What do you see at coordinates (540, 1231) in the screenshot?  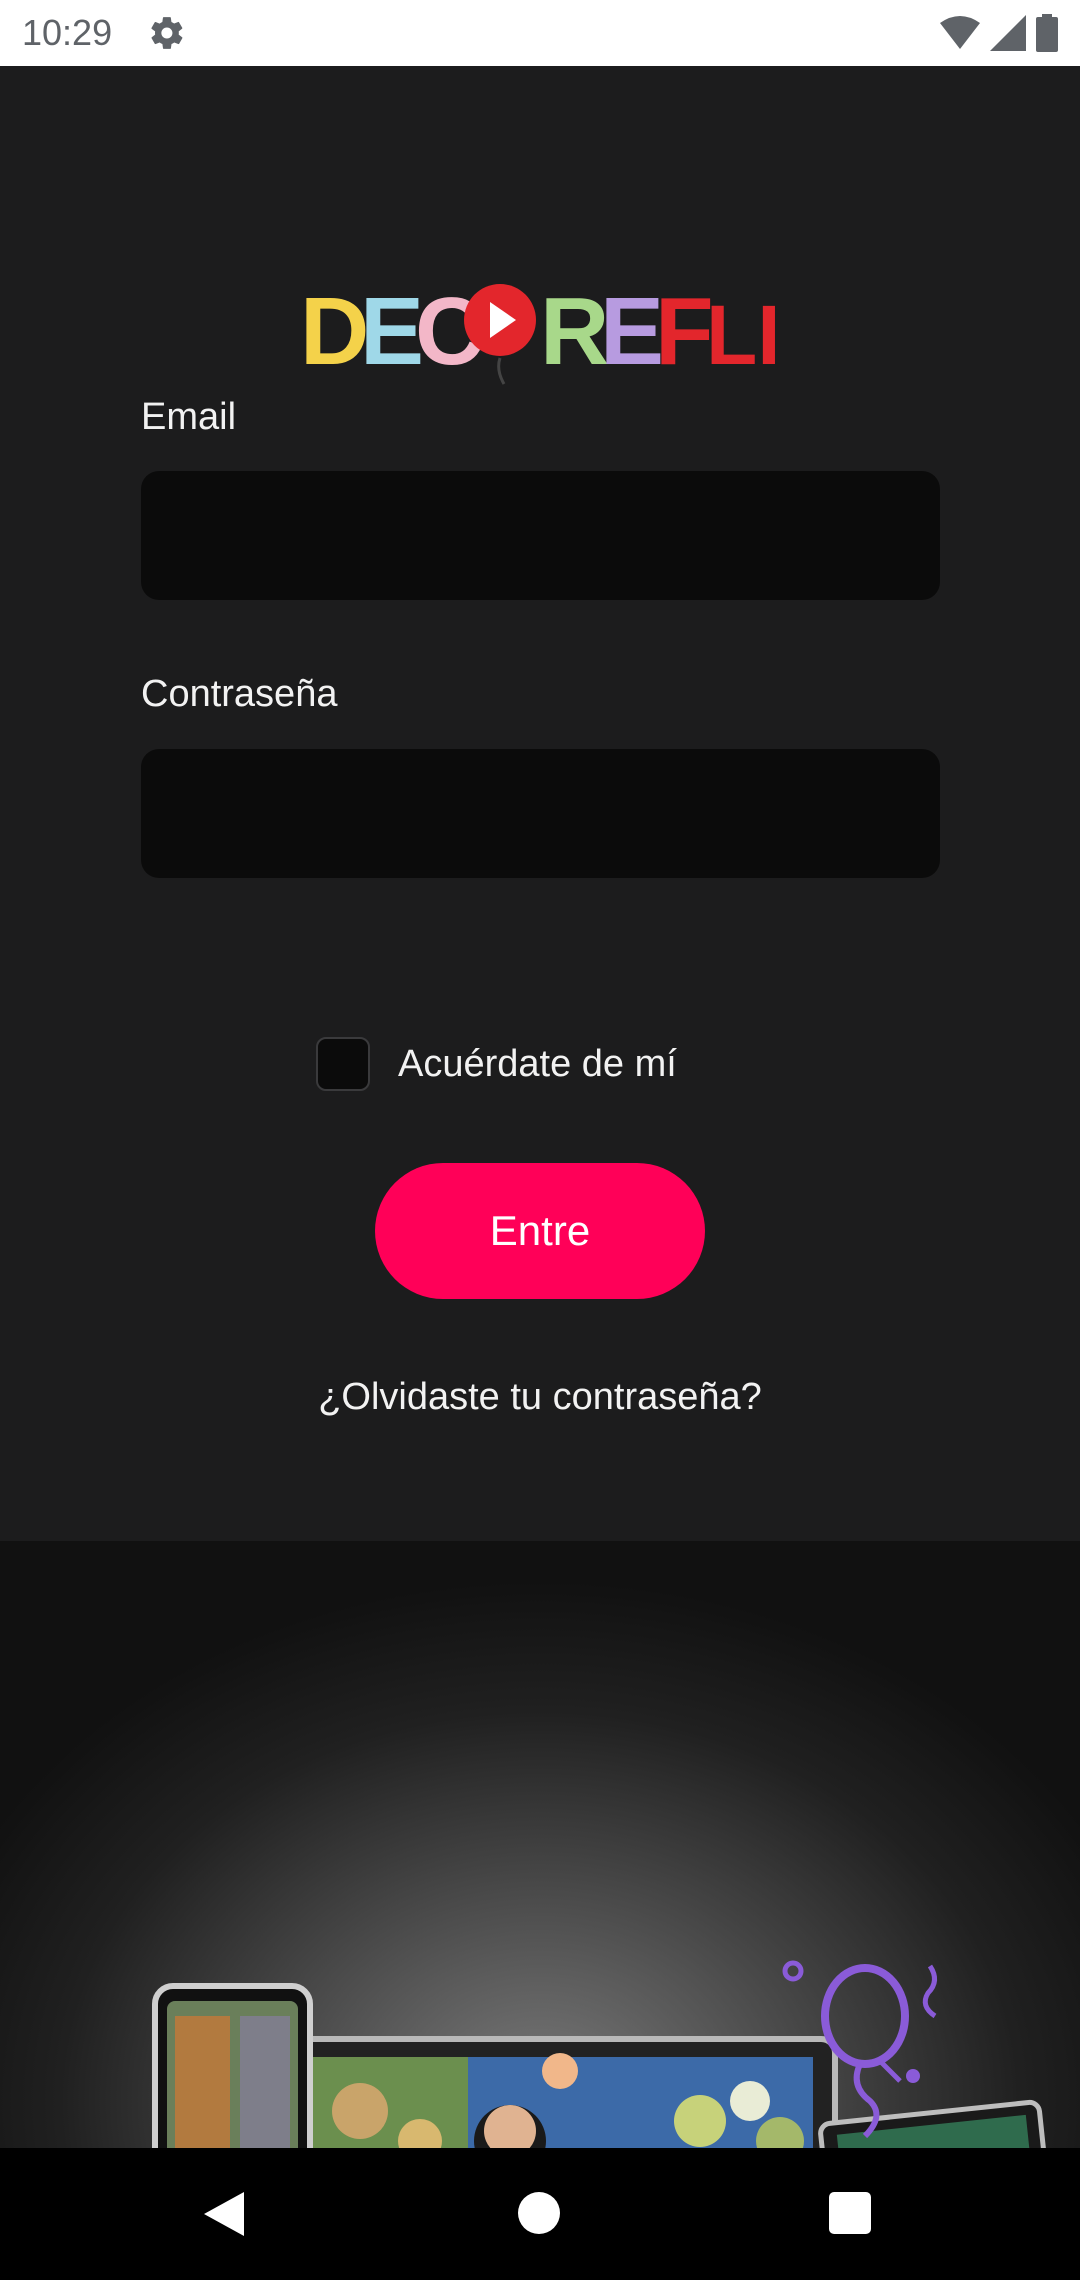 I see `login-button: Entre` at bounding box center [540, 1231].